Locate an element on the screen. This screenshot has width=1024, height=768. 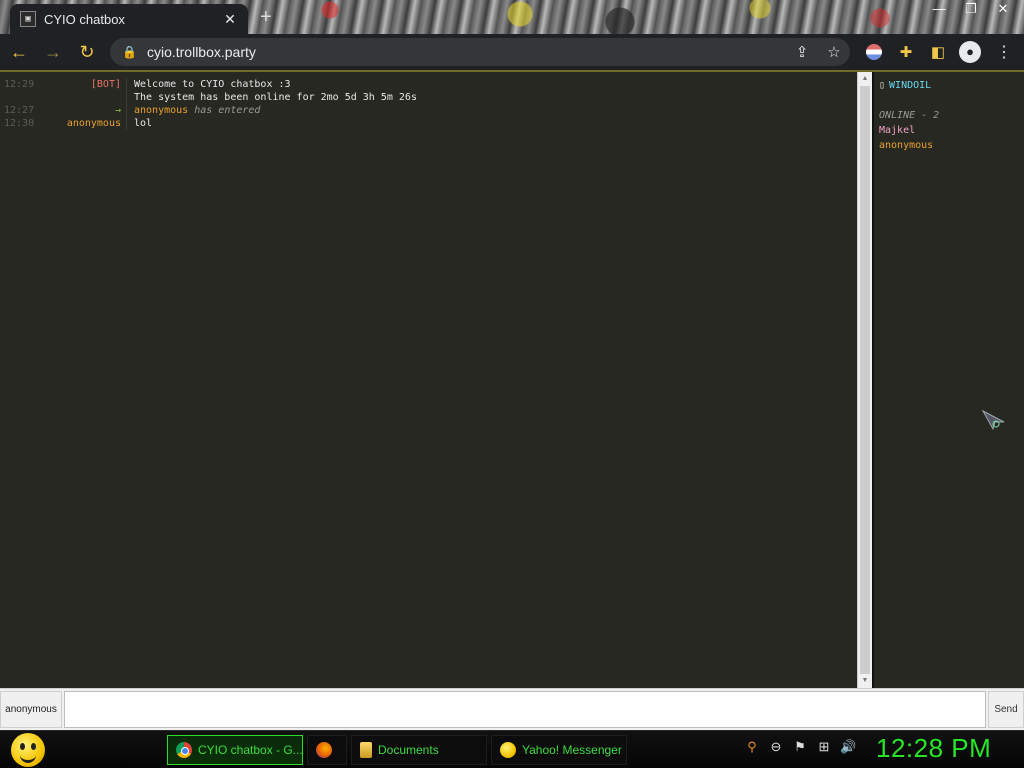
join-arrow-icon: → is located at coordinates (117, 110).